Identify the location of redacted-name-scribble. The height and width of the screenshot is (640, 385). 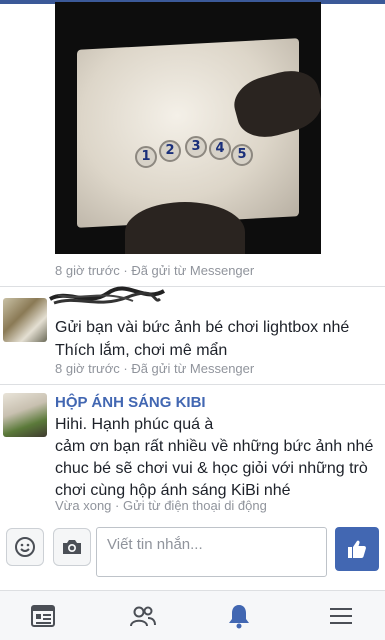
(107, 295).